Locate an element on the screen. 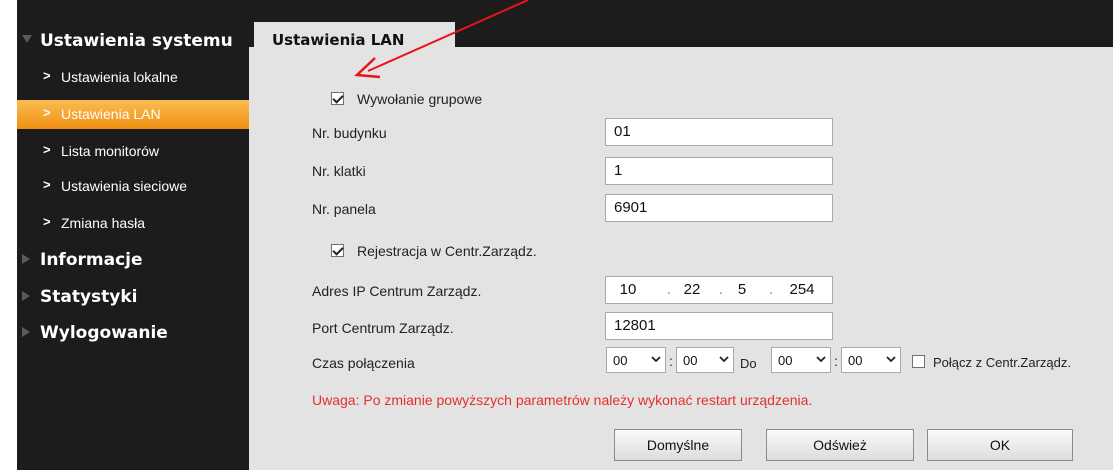 This screenshot has width=1113, height=470. annotation-arrow is located at coordinates (441, 39).